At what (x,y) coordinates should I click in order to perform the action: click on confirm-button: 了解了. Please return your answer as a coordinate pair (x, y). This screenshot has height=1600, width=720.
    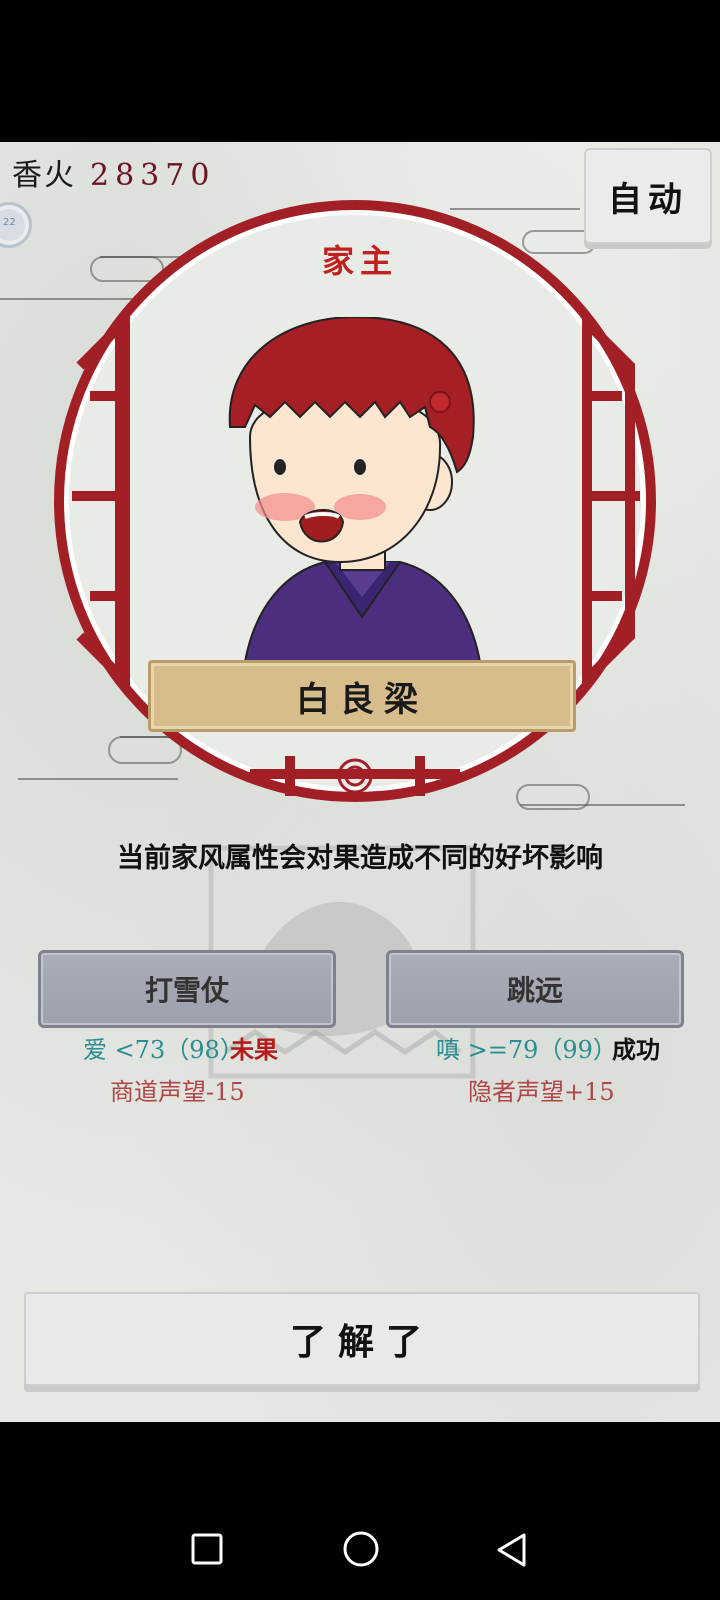
    Looking at the image, I should click on (362, 1339).